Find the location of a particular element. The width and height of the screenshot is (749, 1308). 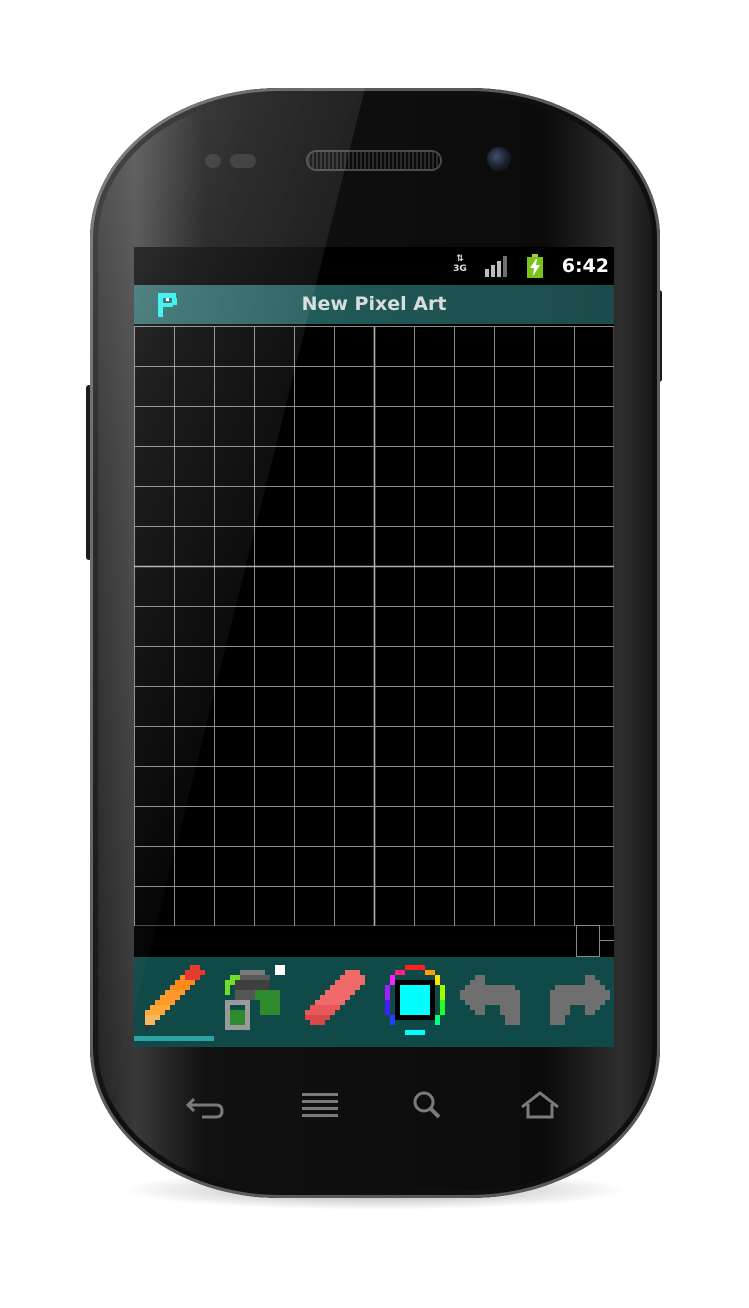

status-clock: 6:42 is located at coordinates (585, 266).